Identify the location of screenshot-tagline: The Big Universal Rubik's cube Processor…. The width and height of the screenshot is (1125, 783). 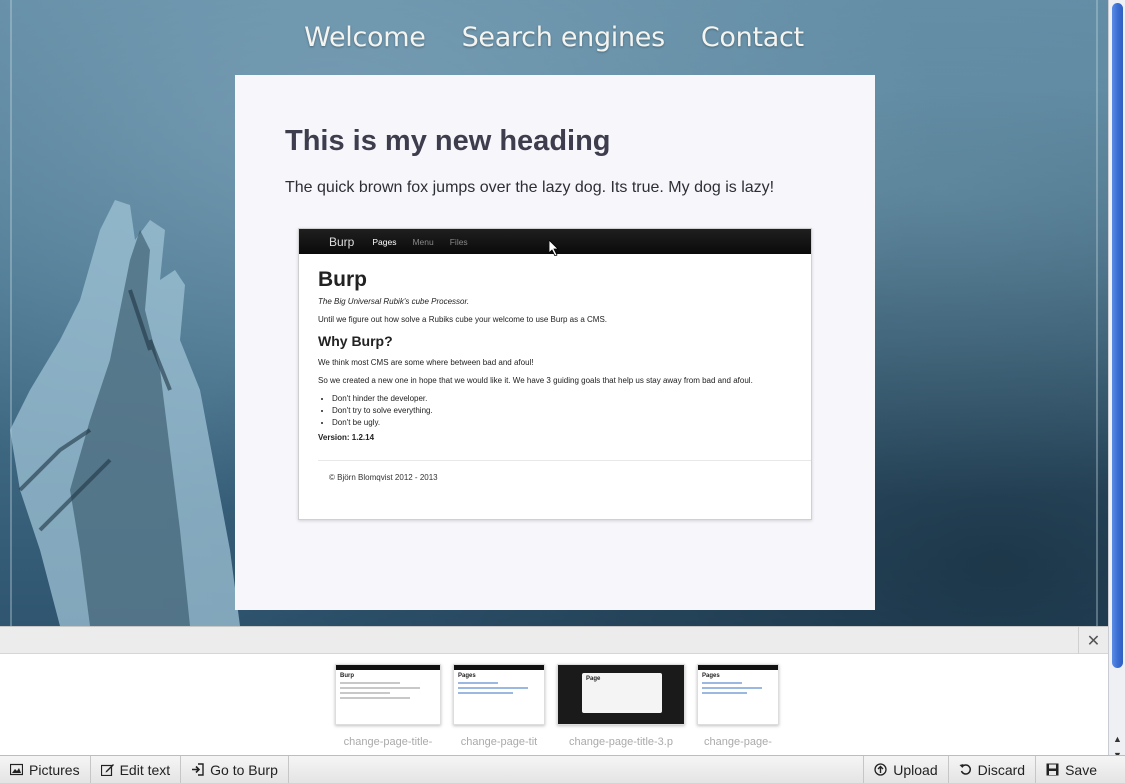
(394, 301).